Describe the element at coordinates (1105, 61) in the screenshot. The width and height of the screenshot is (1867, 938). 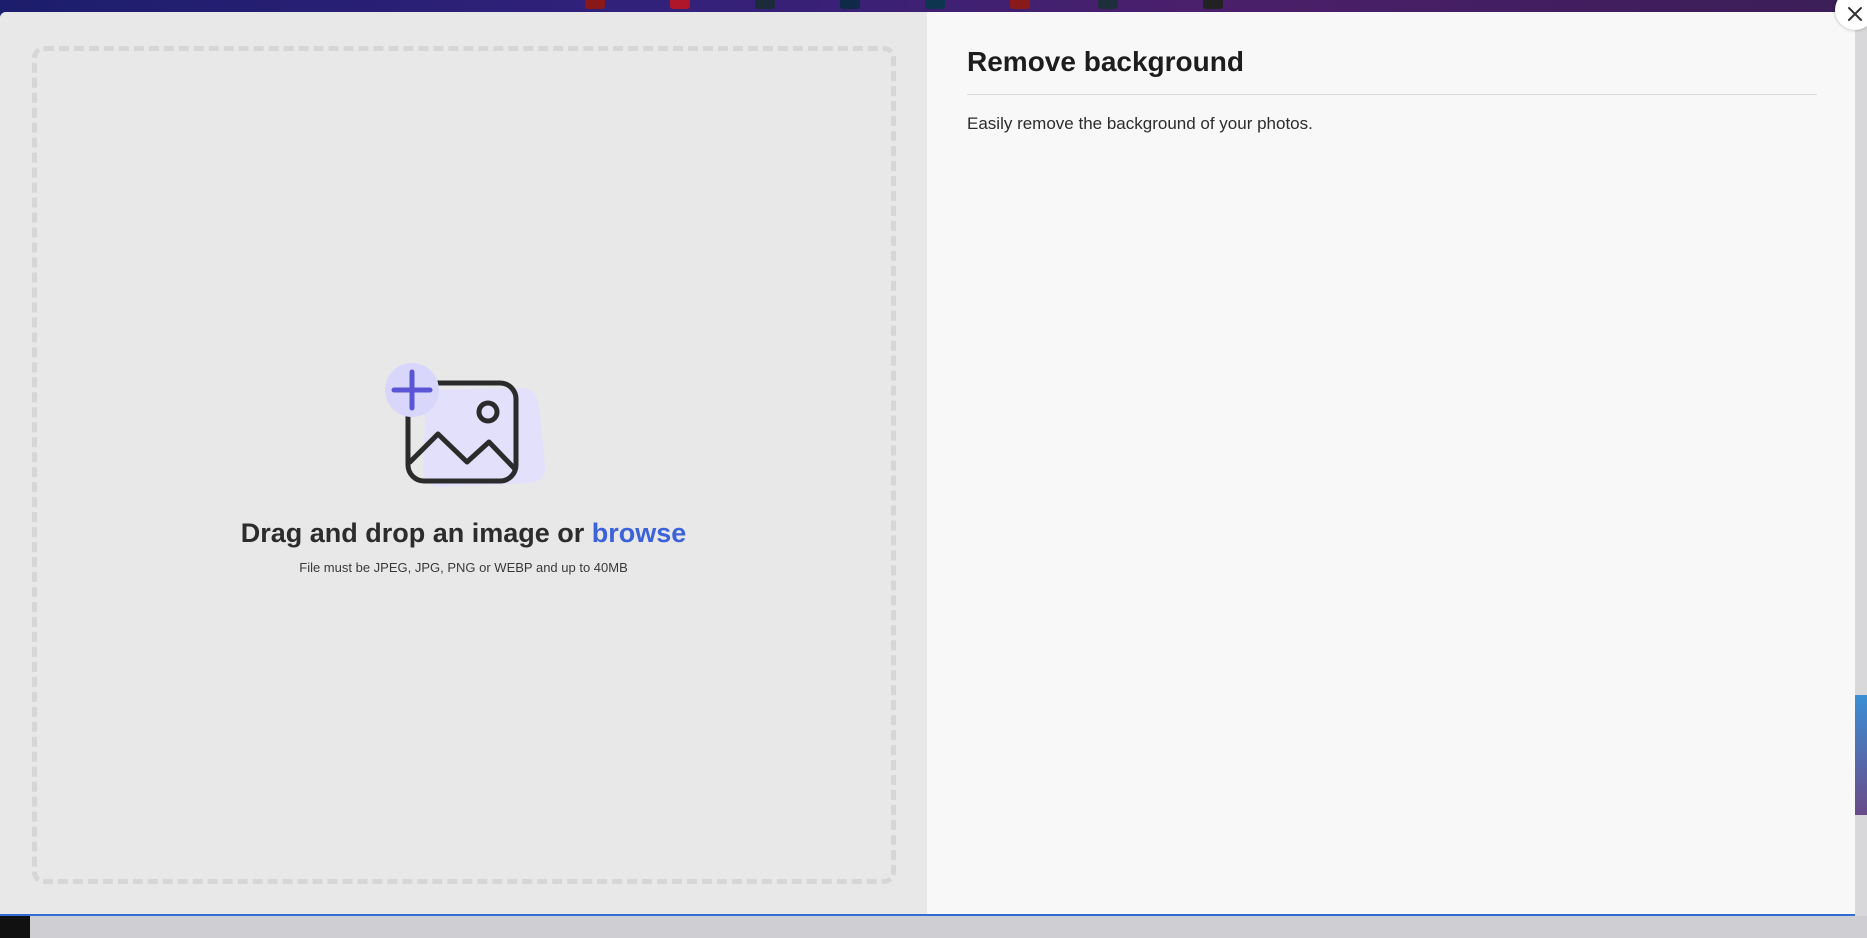
I see `panel-title: Remove background` at that location.